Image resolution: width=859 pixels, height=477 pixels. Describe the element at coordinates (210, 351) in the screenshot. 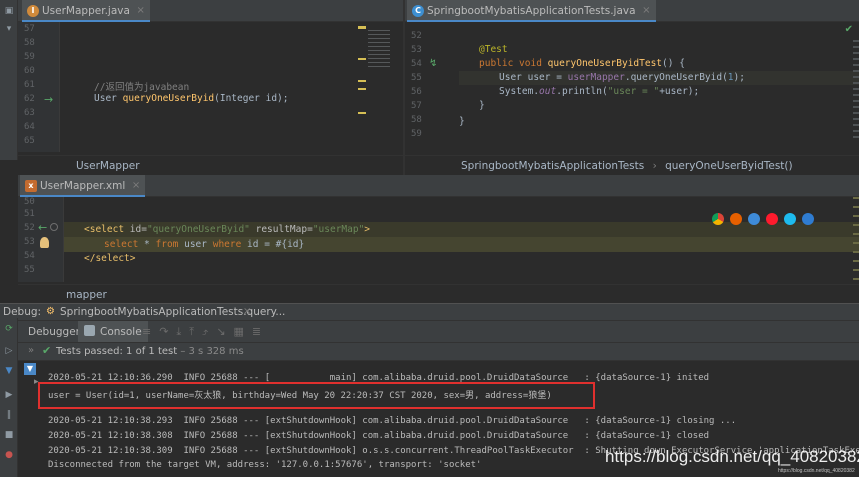

I see `tests-time: – 3 s 328 ms` at that location.